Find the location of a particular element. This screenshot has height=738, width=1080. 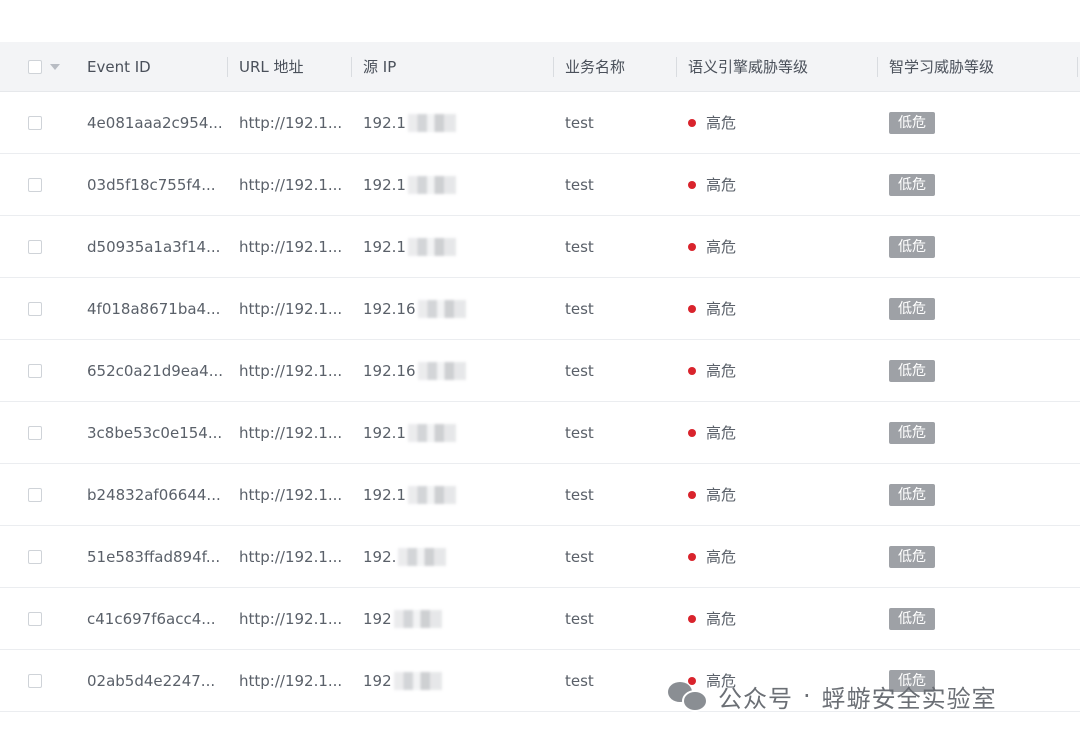

select-all-cell is located at coordinates (53, 66).